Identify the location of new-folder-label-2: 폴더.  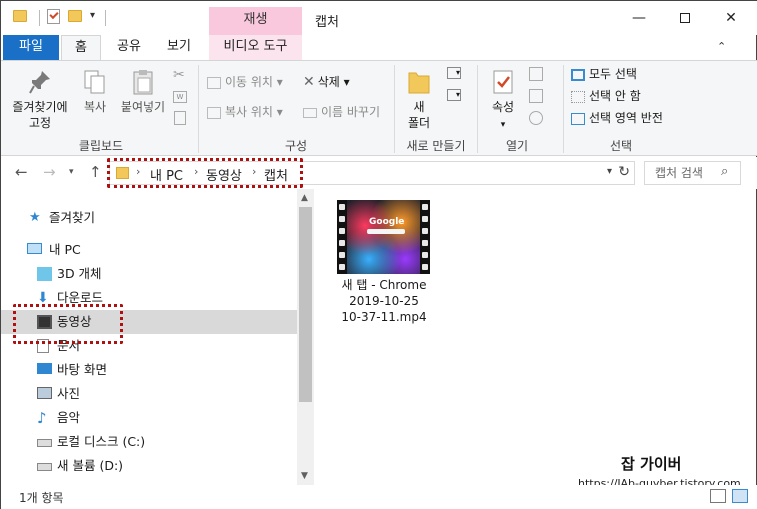
(419, 123).